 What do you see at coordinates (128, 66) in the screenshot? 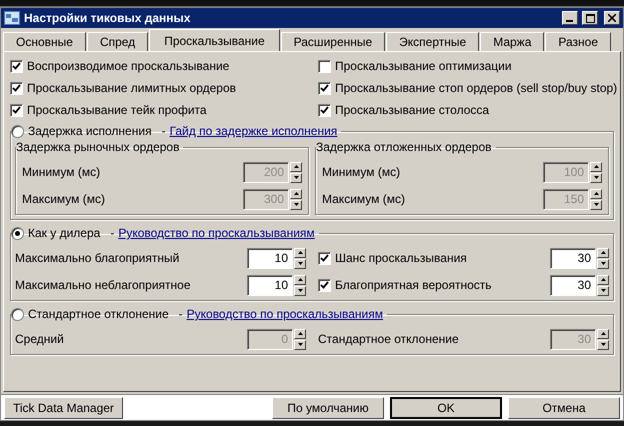
I see `checkbox-label: Воспроизводимое проскальзывание` at bounding box center [128, 66].